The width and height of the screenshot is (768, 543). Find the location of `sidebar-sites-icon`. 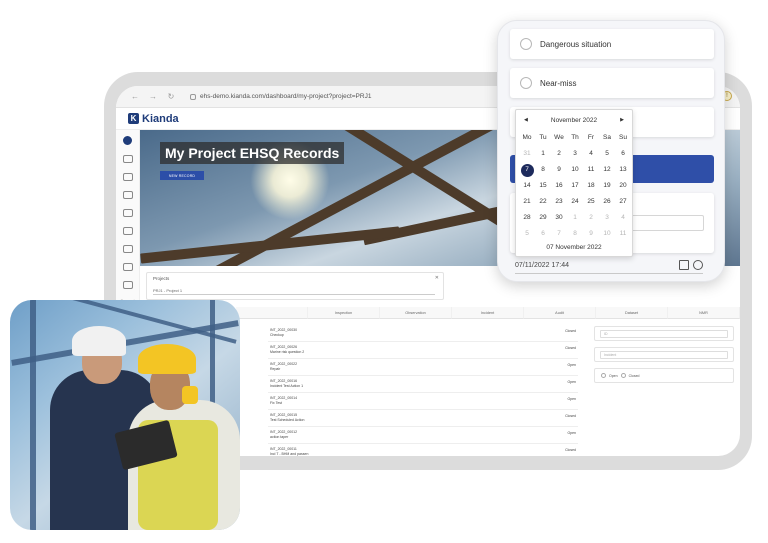

sidebar-sites-icon is located at coordinates (127, 177).